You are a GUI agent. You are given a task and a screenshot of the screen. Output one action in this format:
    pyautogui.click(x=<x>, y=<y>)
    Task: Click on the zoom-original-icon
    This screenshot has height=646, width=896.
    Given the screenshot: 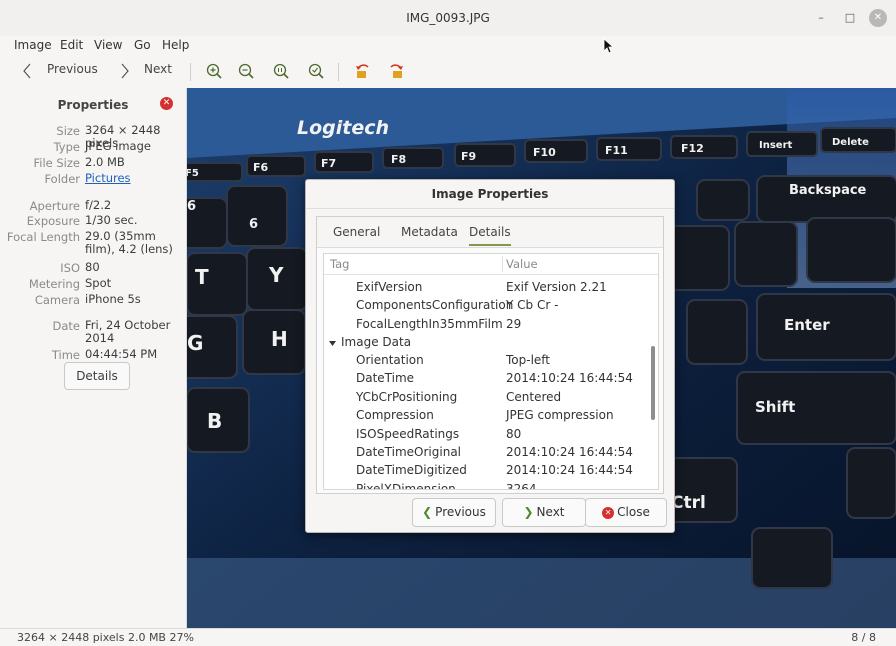 What is the action you would take?
    pyautogui.click(x=281, y=71)
    